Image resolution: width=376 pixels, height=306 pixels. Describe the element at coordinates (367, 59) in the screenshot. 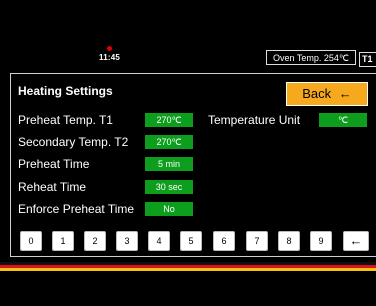

I see `oven-zone-tag: T1` at that location.